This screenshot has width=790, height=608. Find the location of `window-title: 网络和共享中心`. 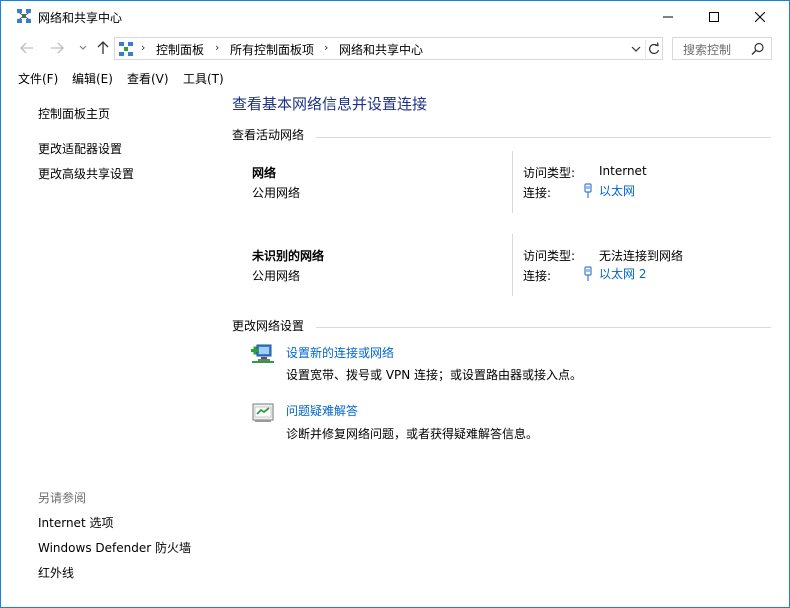

window-title: 网络和共享中心 is located at coordinates (80, 18).